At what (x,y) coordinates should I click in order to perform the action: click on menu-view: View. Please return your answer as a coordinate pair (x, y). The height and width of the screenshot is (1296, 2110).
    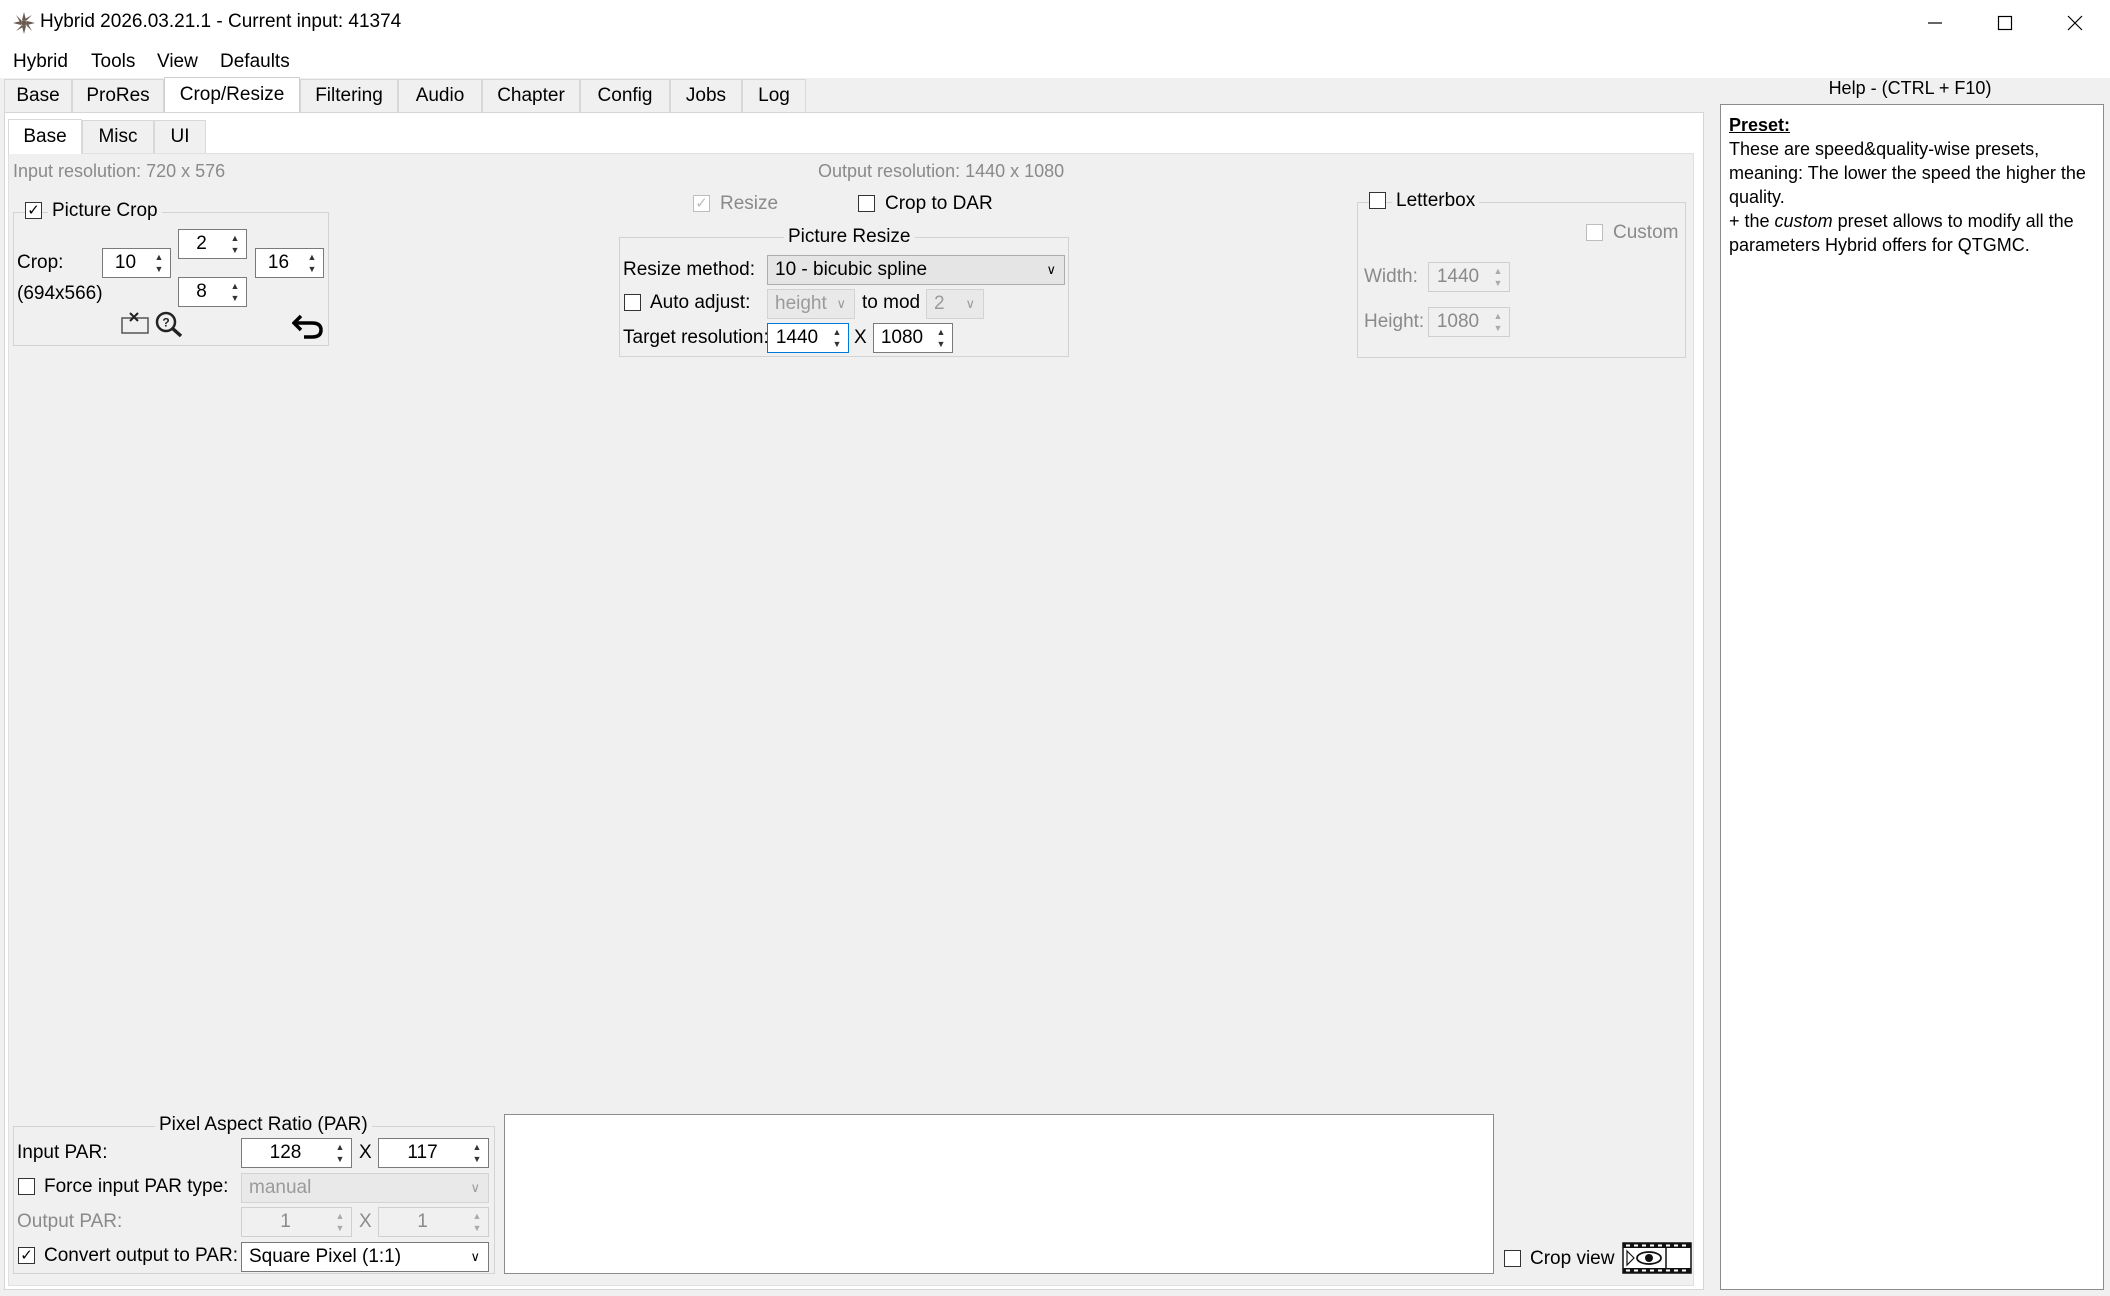
    Looking at the image, I should click on (177, 62).